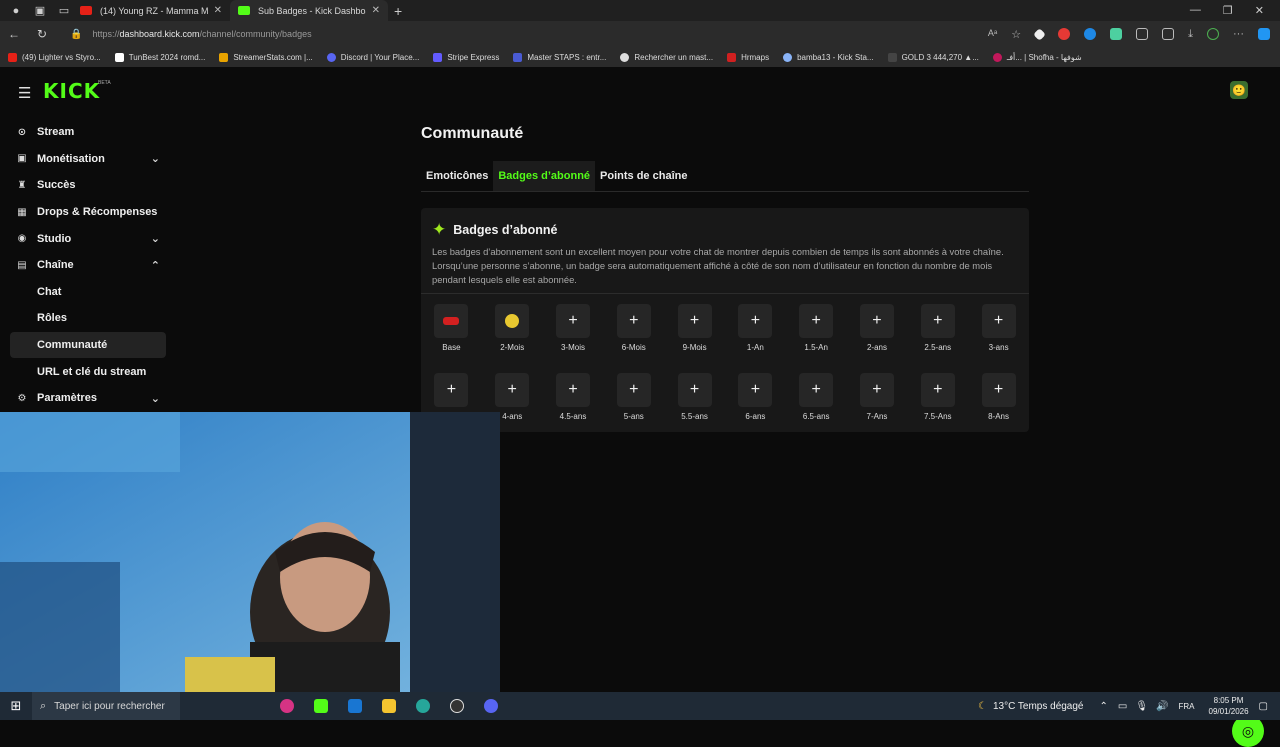  What do you see at coordinates (1228, 10) in the screenshot?
I see `restore-icon: ❐` at bounding box center [1228, 10].